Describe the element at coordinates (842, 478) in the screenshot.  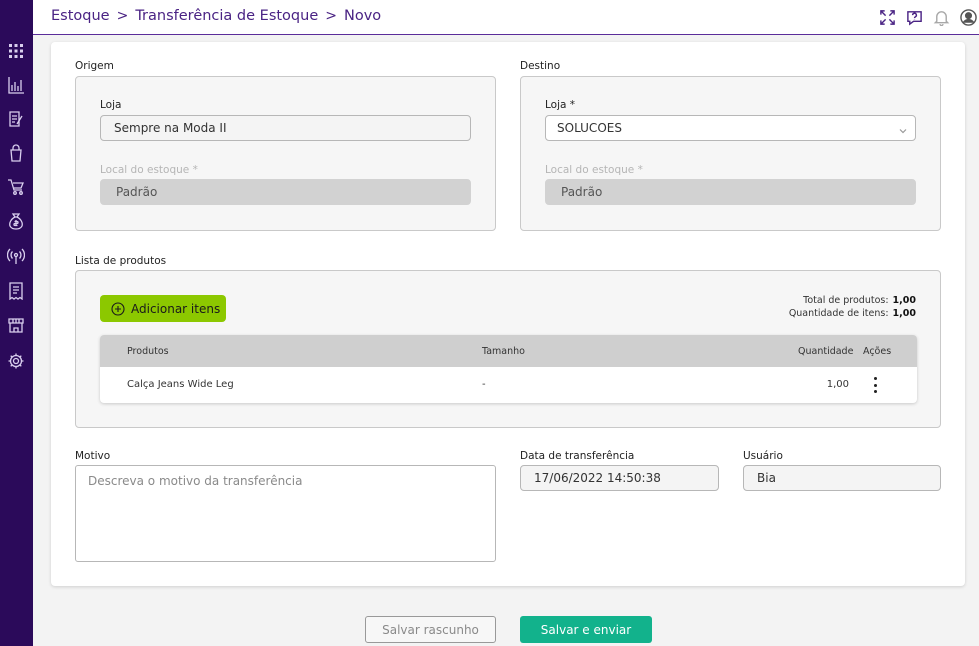
I see `usuario-field: Bia` at that location.